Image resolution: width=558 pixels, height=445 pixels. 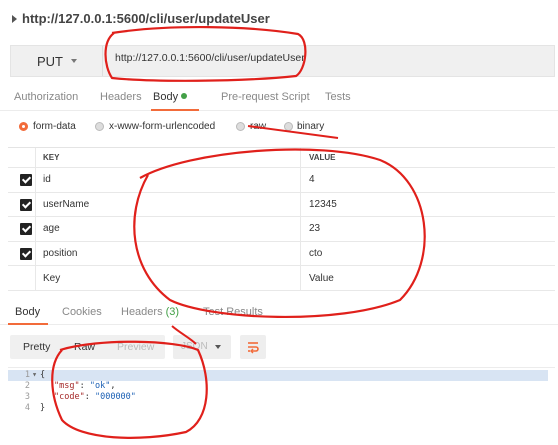 What do you see at coordinates (279, 312) in the screenshot?
I see `response-tabs: Body Cookies Headers (3) Test Results` at bounding box center [279, 312].